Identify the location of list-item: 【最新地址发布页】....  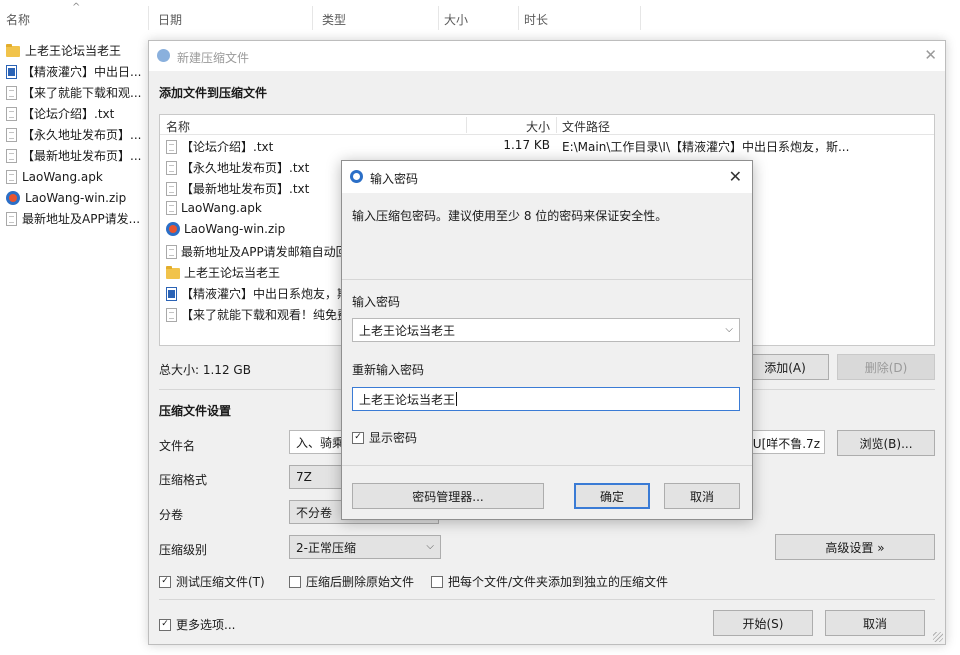
(76, 155).